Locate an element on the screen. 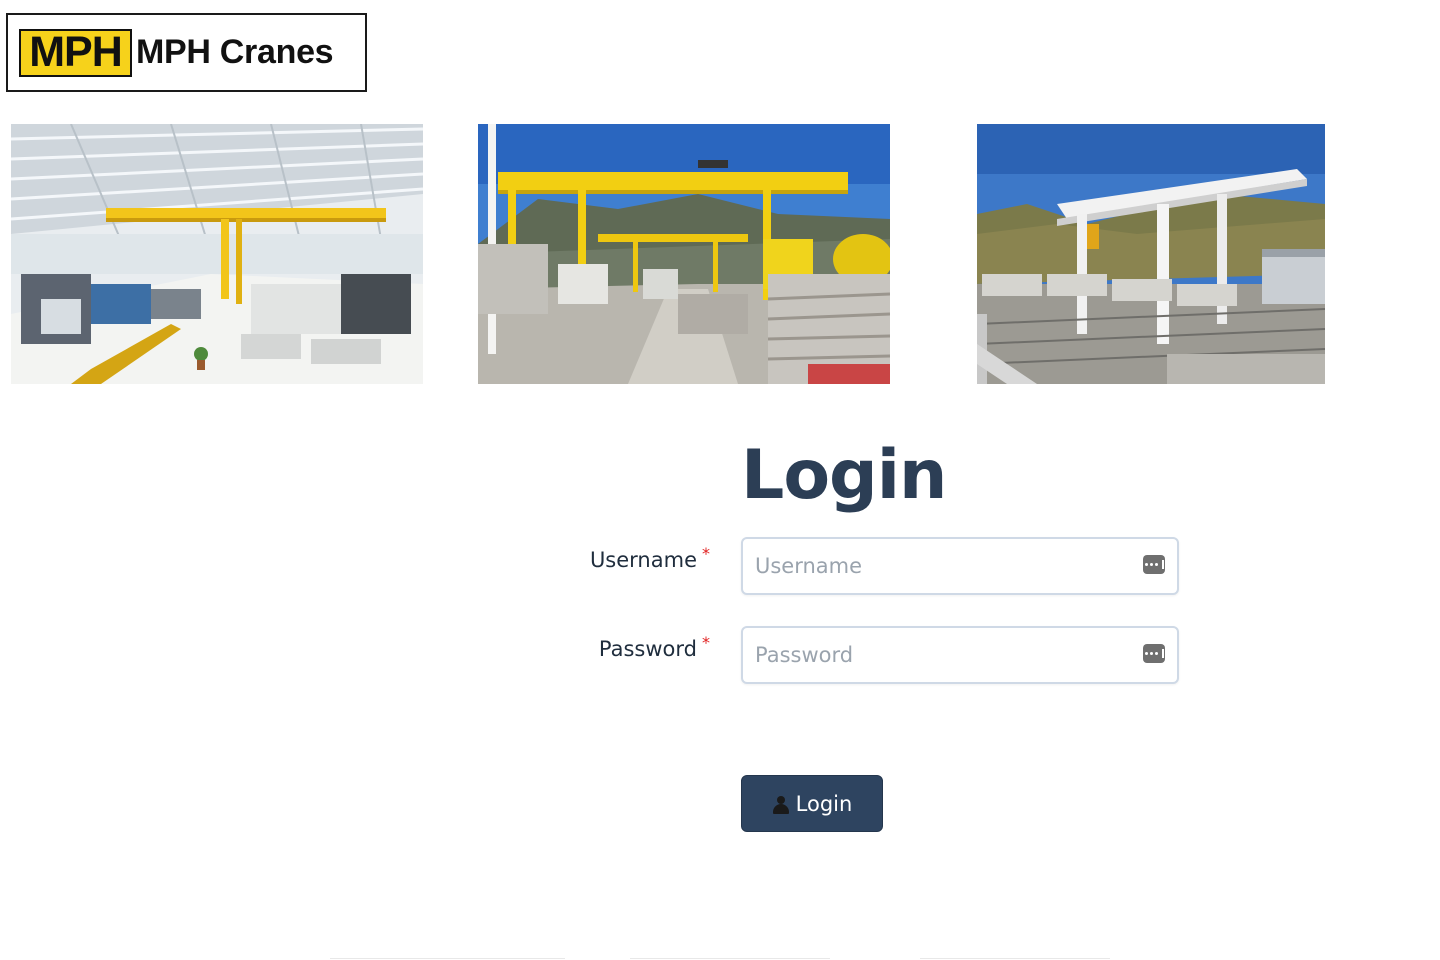 Image resolution: width=1440 pixels, height=960 pixels. white-gantry-crane-photo is located at coordinates (1151, 254).